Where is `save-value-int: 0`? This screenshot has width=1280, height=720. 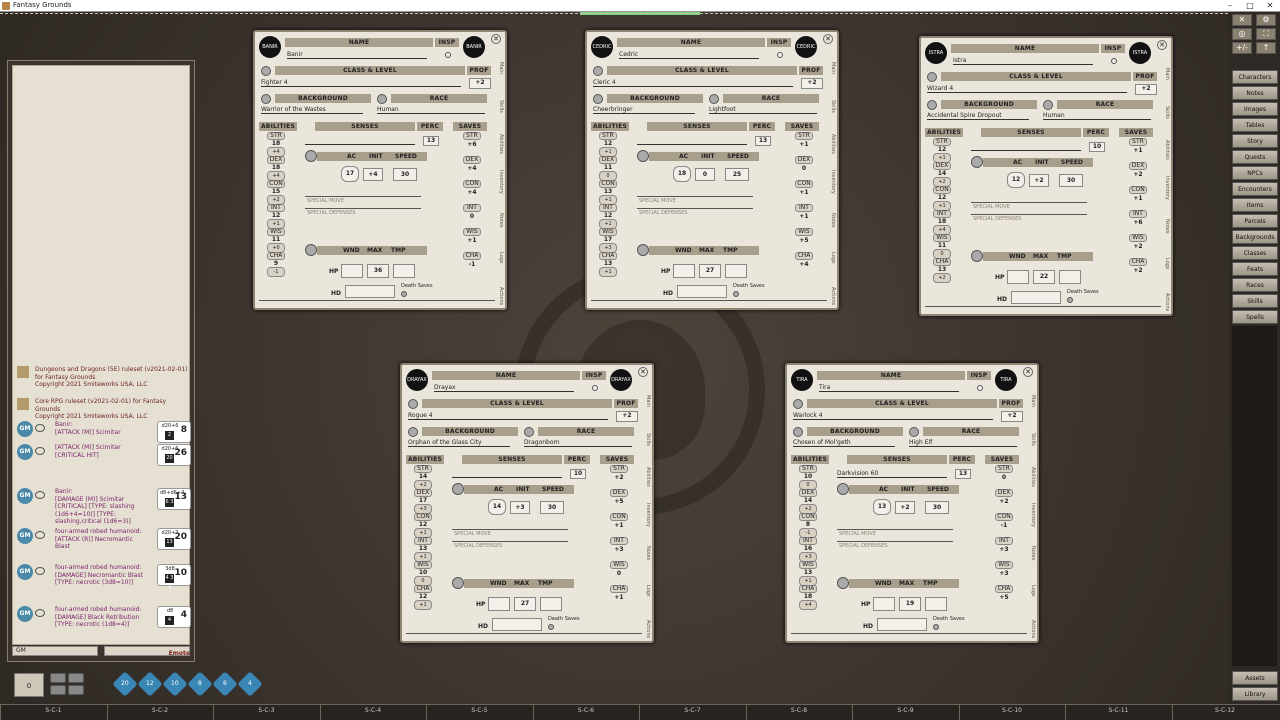
save-value-int: 0 is located at coordinates (472, 216).